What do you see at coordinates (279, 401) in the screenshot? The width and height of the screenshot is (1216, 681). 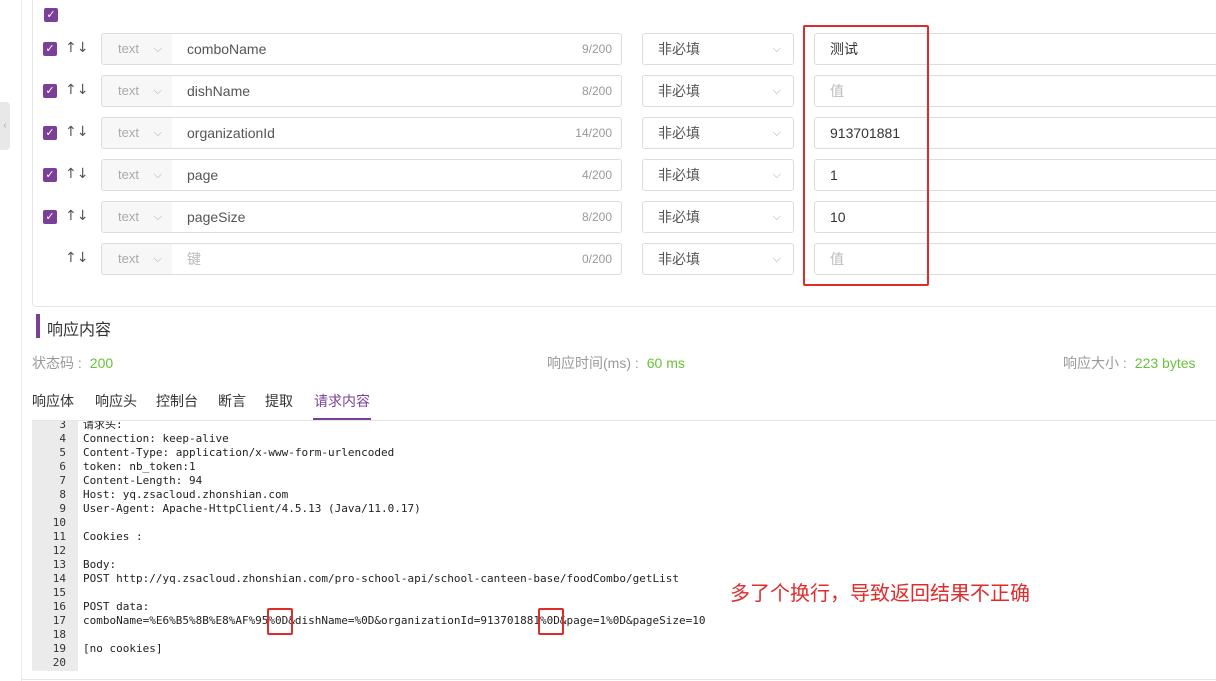 I see `tab-extract: 提取` at bounding box center [279, 401].